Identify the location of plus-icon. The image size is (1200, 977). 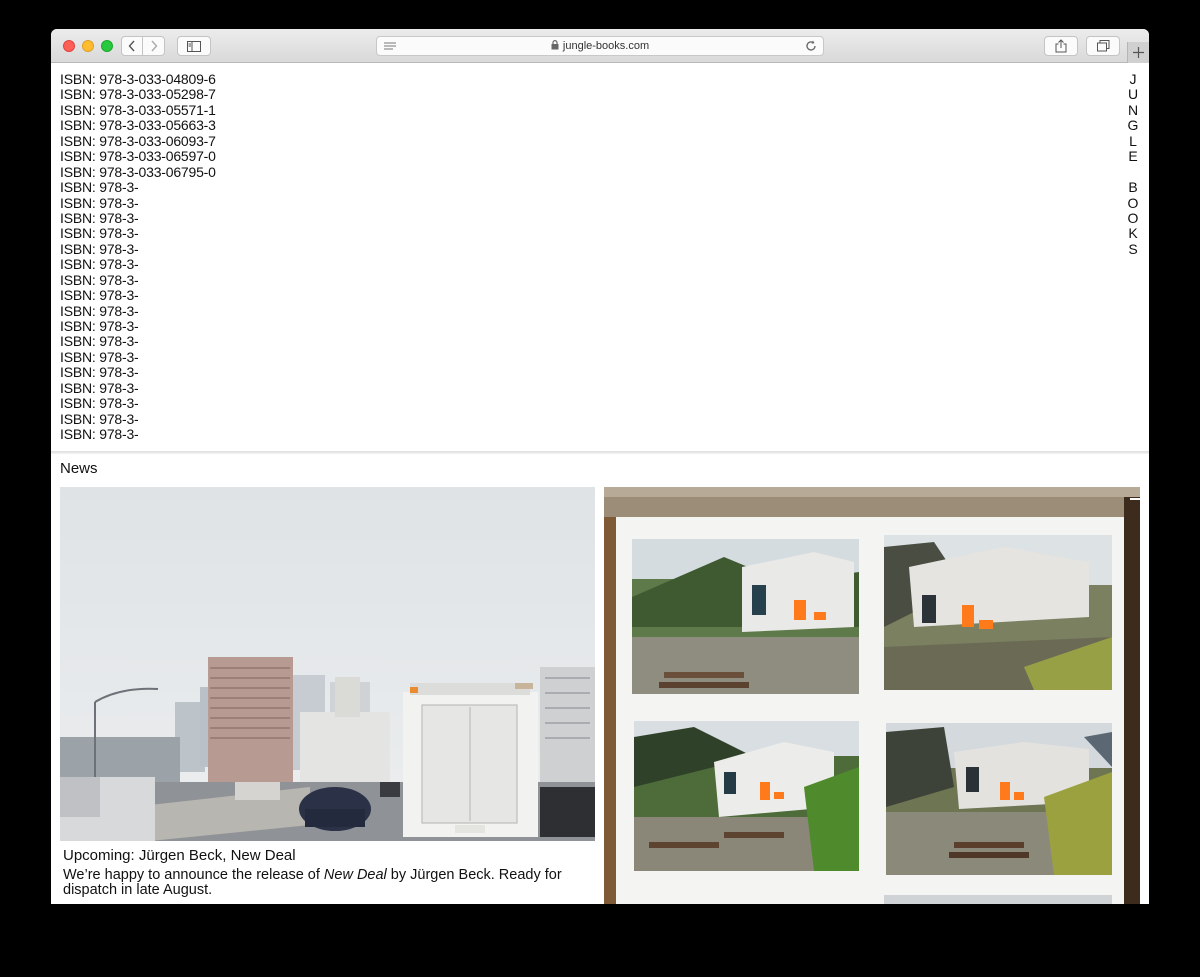
(1138, 52).